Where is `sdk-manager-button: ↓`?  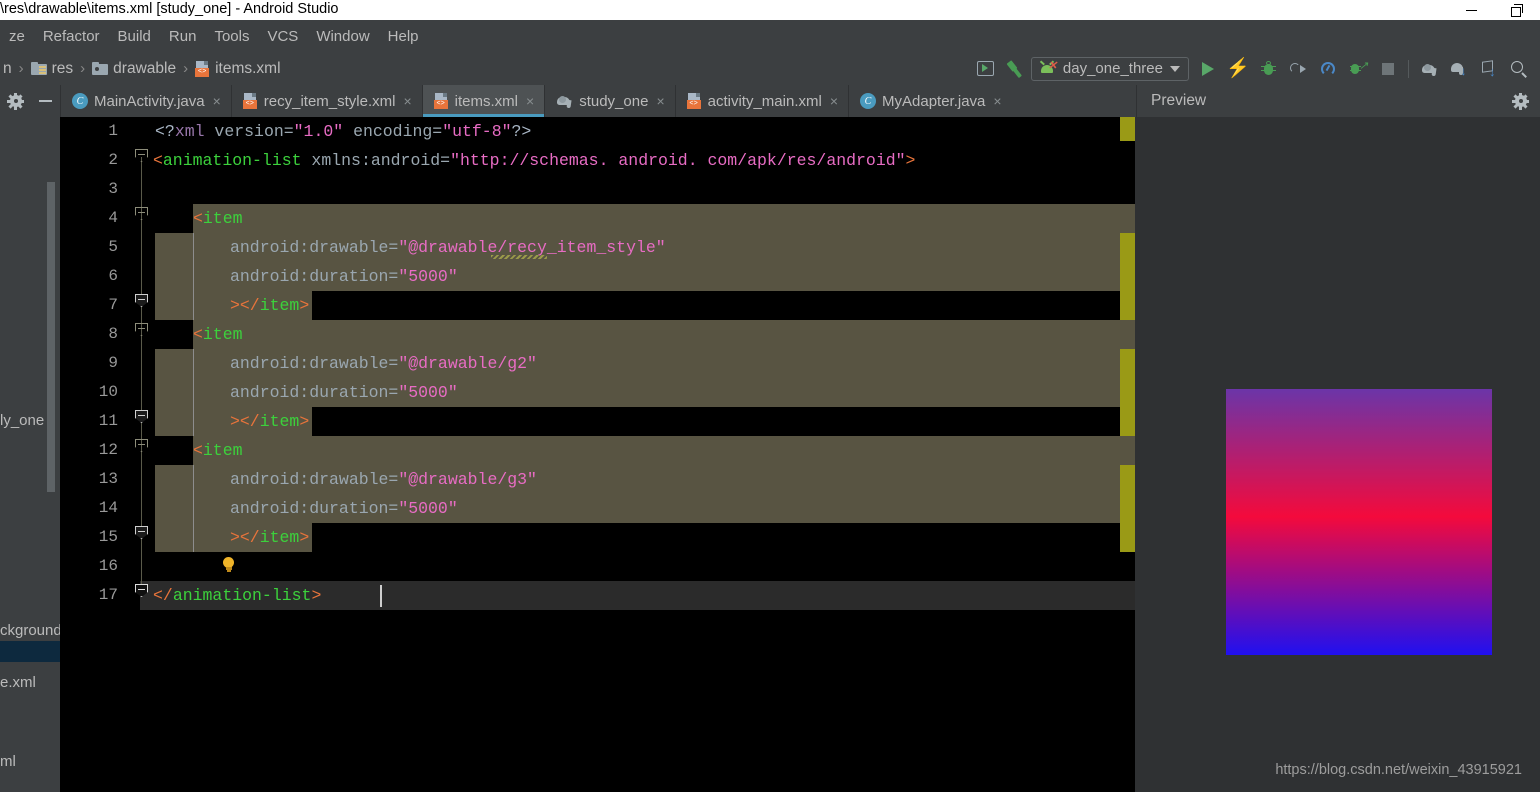 sdk-manager-button: ↓ is located at coordinates (1489, 69).